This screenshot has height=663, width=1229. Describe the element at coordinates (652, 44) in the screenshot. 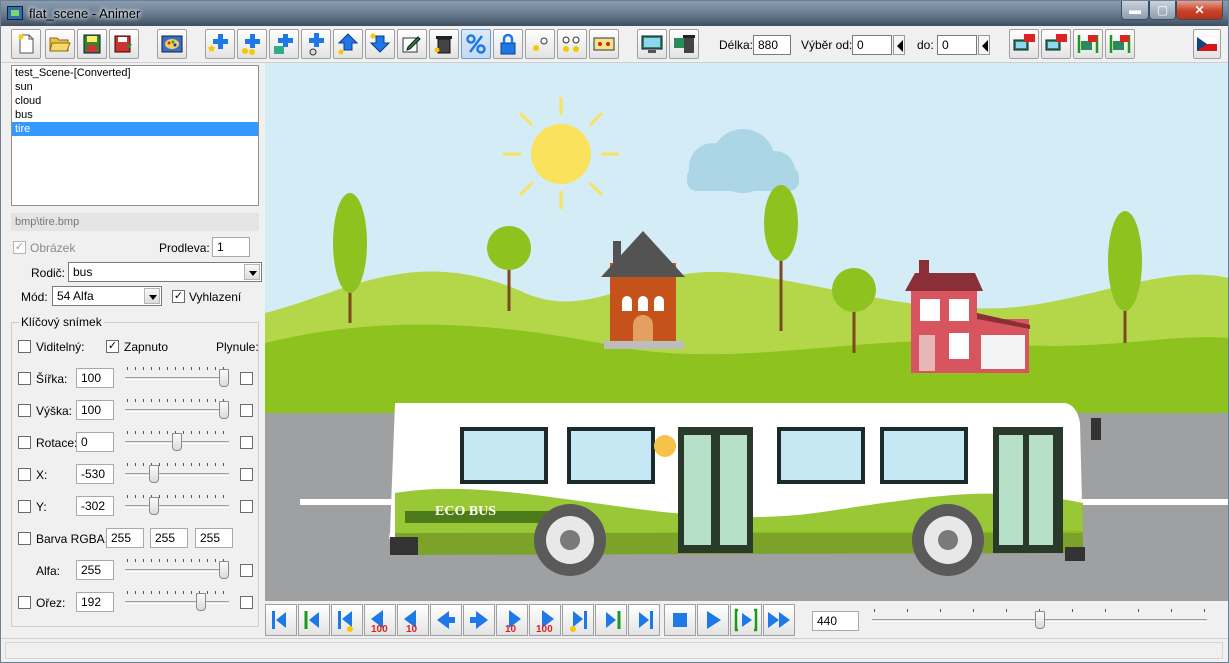

I see `screen-button` at that location.